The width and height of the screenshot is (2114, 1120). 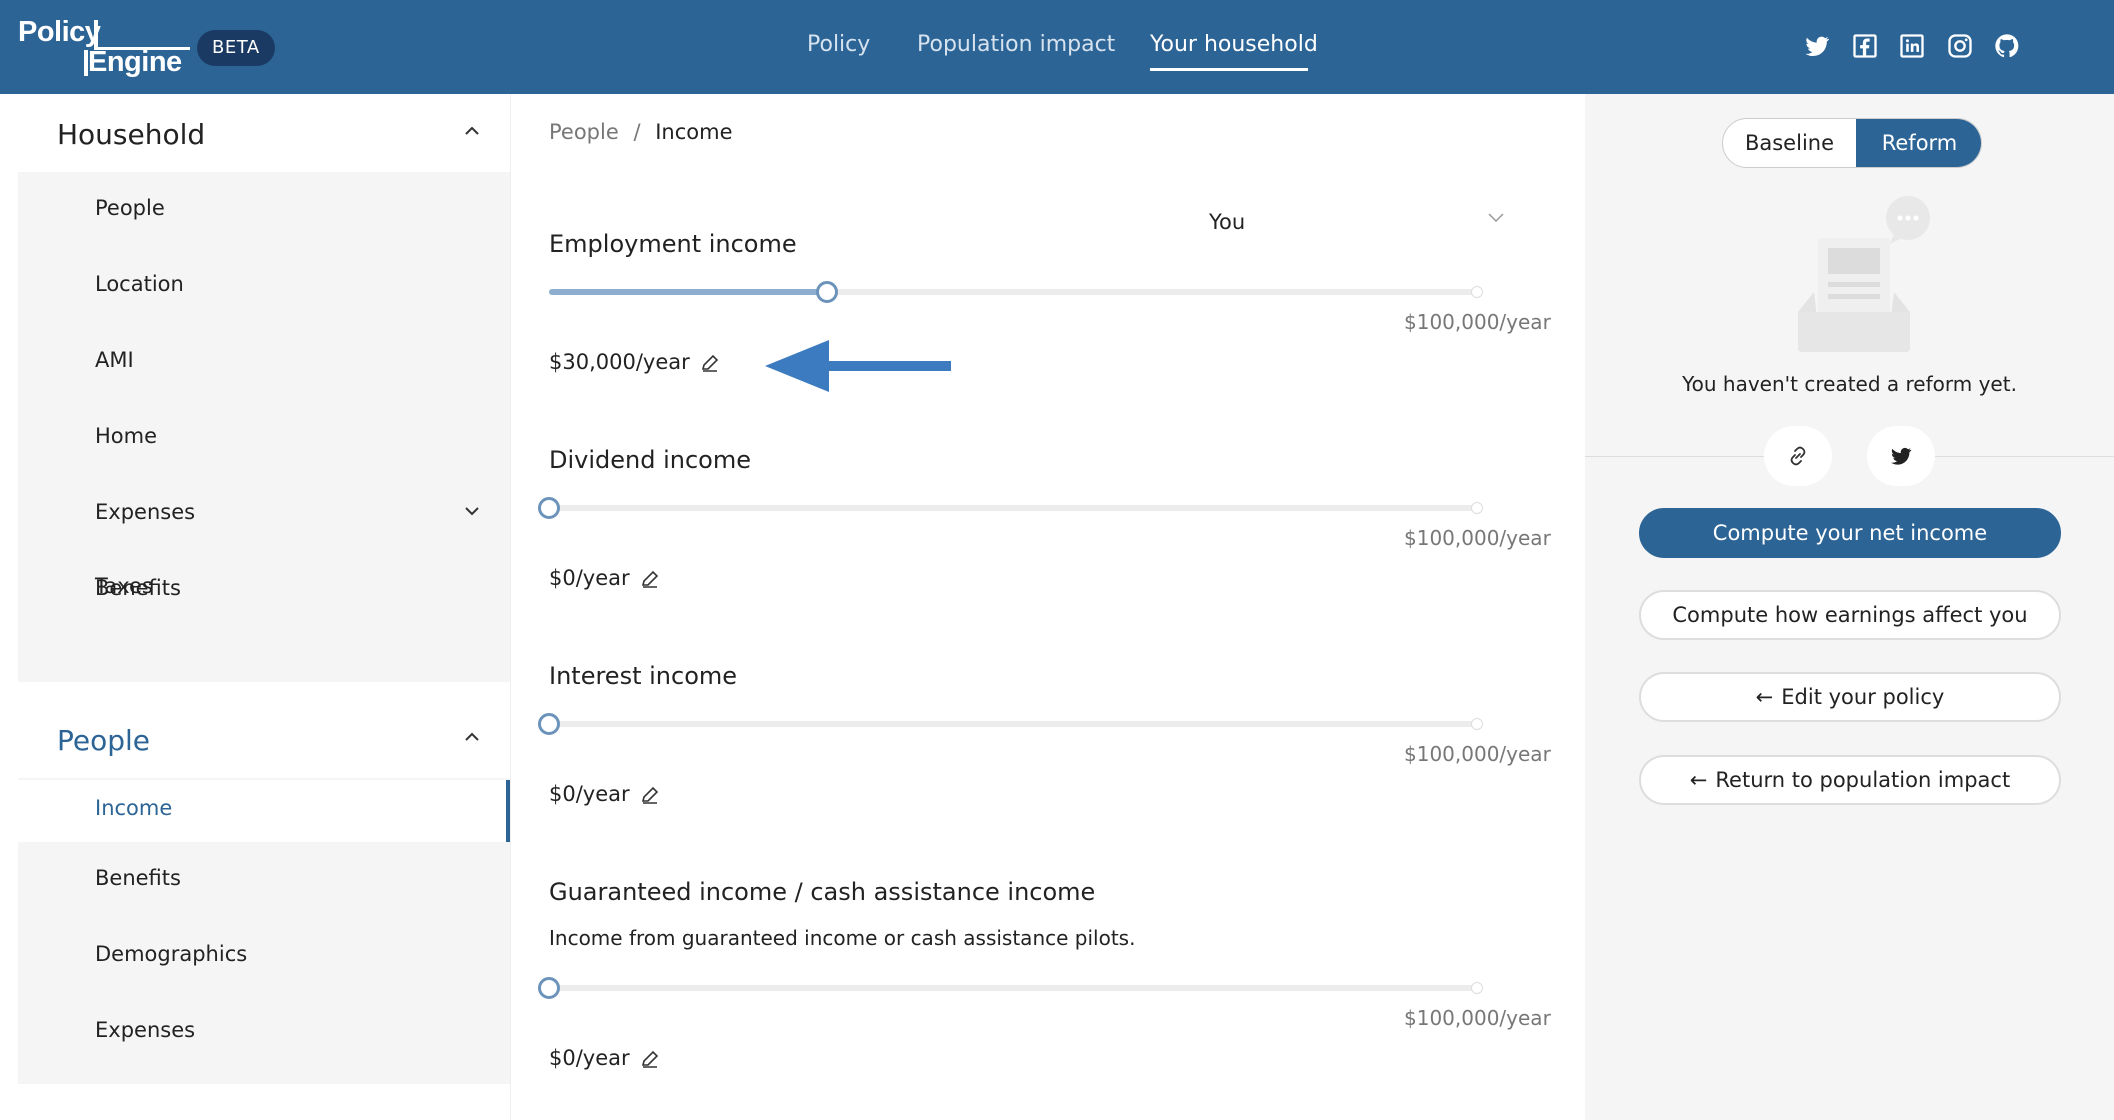 I want to click on github-icon, so click(x=2007, y=46).